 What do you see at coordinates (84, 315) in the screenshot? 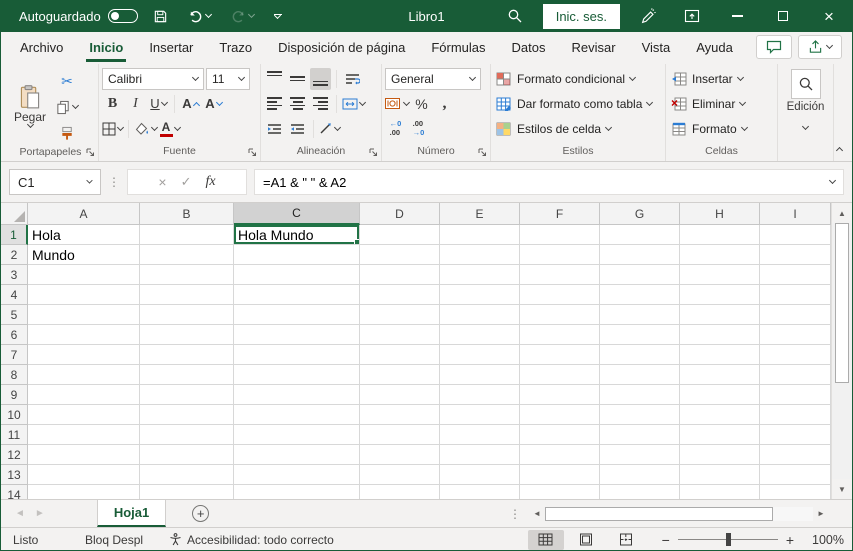
I see `cell-a5` at bounding box center [84, 315].